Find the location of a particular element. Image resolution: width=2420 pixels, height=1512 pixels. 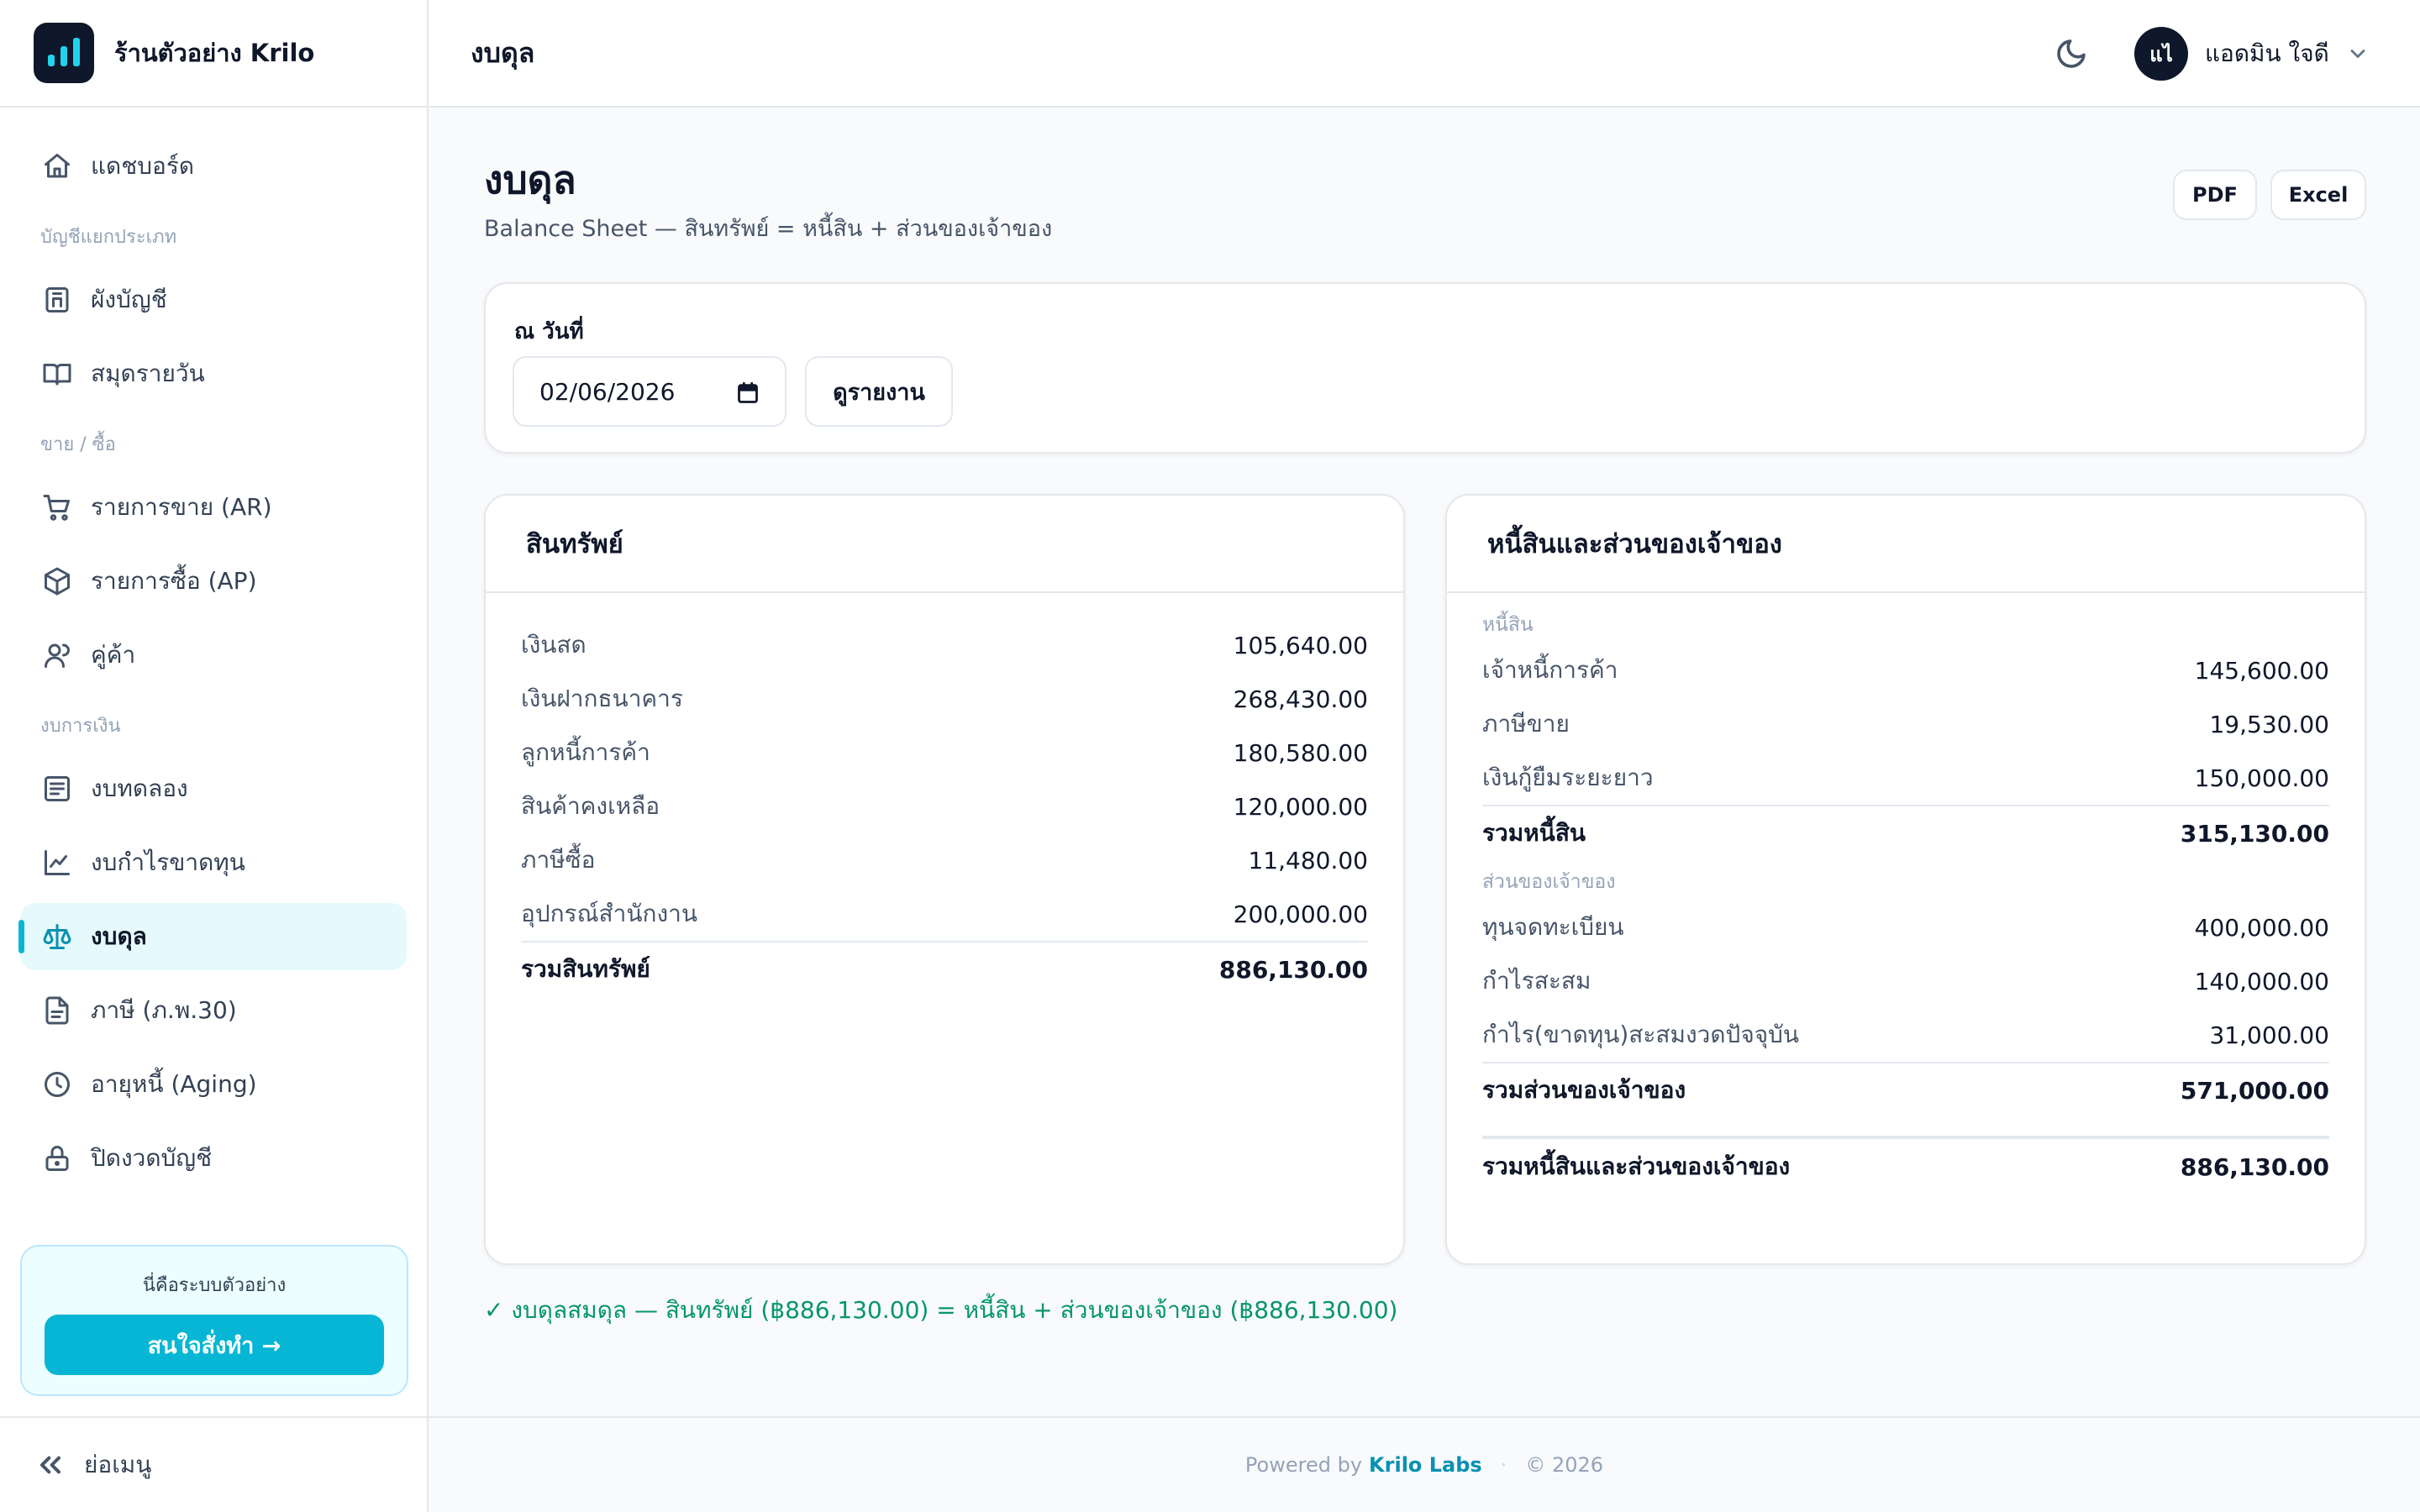

krilo-labs-link: Krilo Labs is located at coordinates (1425, 1465).